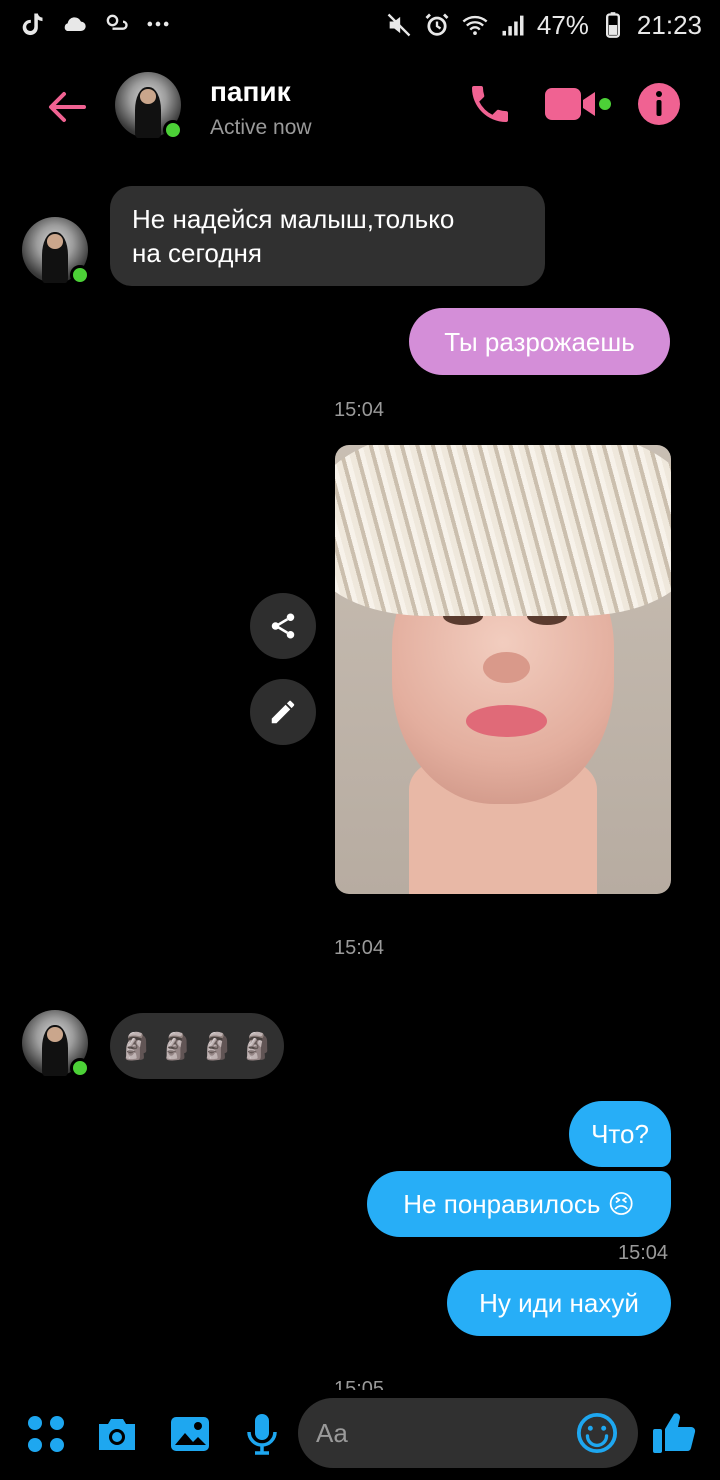 This screenshot has height=1480, width=720. Describe the element at coordinates (437, 24) in the screenshot. I see `alarm-icon` at that location.